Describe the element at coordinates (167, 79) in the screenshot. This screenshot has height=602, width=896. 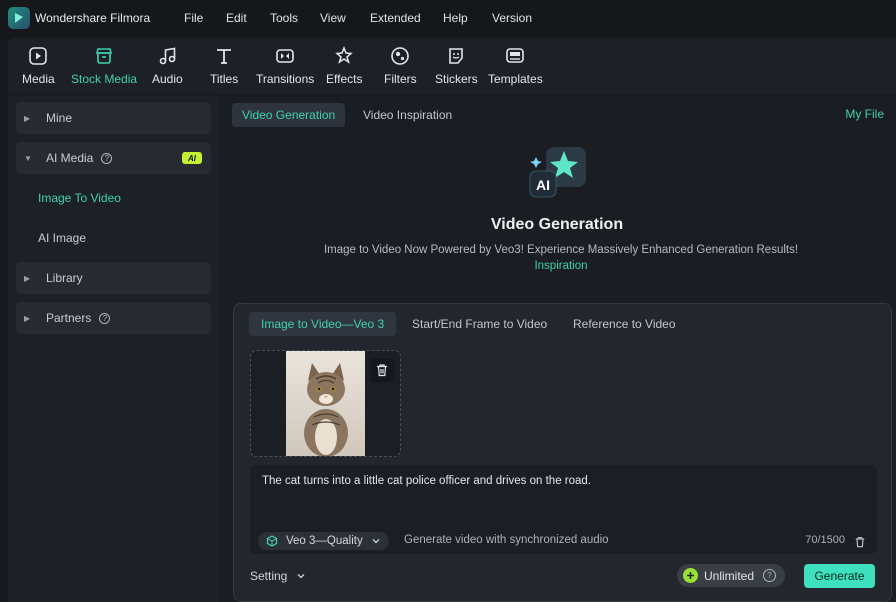
I see `toolbar-audio-label: Audio` at that location.